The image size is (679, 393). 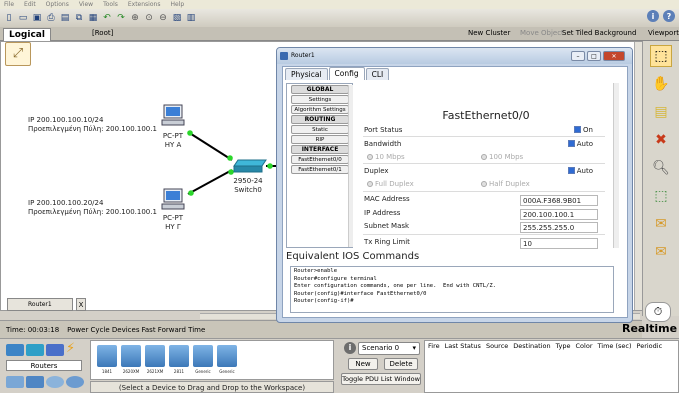 I want to click on tx-ring-field: 10, so click(x=559, y=243).